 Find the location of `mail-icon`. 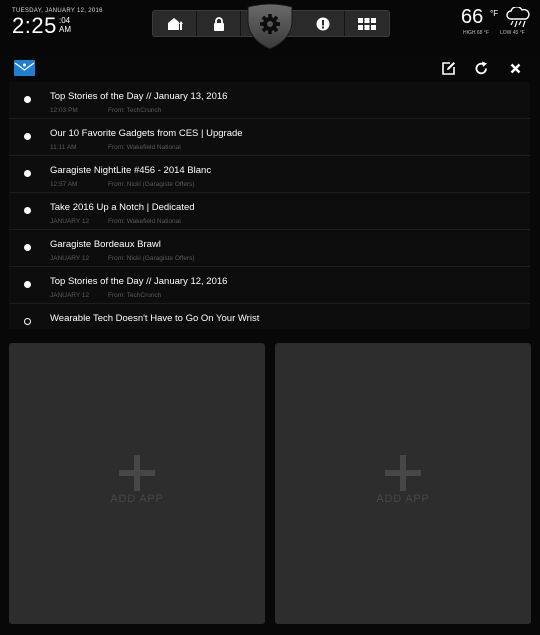

mail-icon is located at coordinates (24, 68).